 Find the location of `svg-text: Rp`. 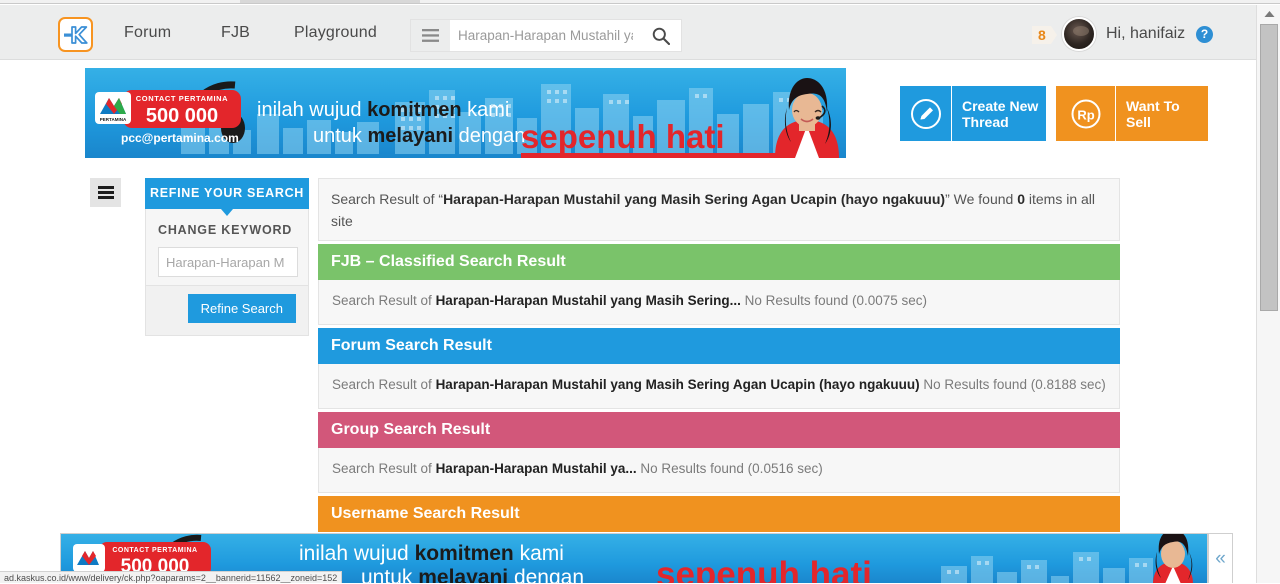

svg-text: Rp is located at coordinates (1085, 114).